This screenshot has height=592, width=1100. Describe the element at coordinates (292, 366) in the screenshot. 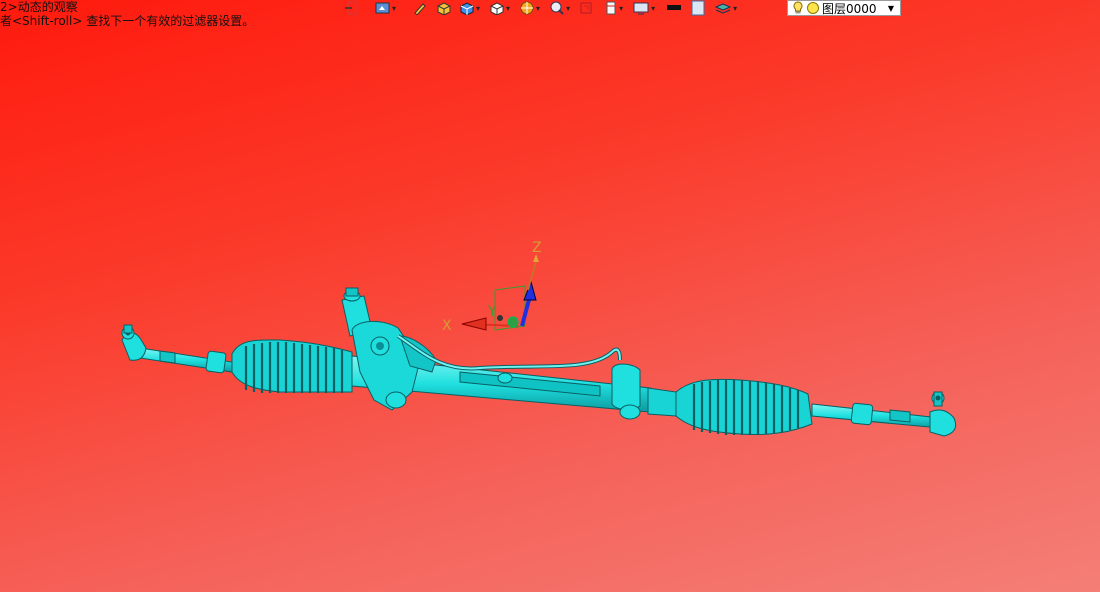

I see `left-bellows-boot` at that location.